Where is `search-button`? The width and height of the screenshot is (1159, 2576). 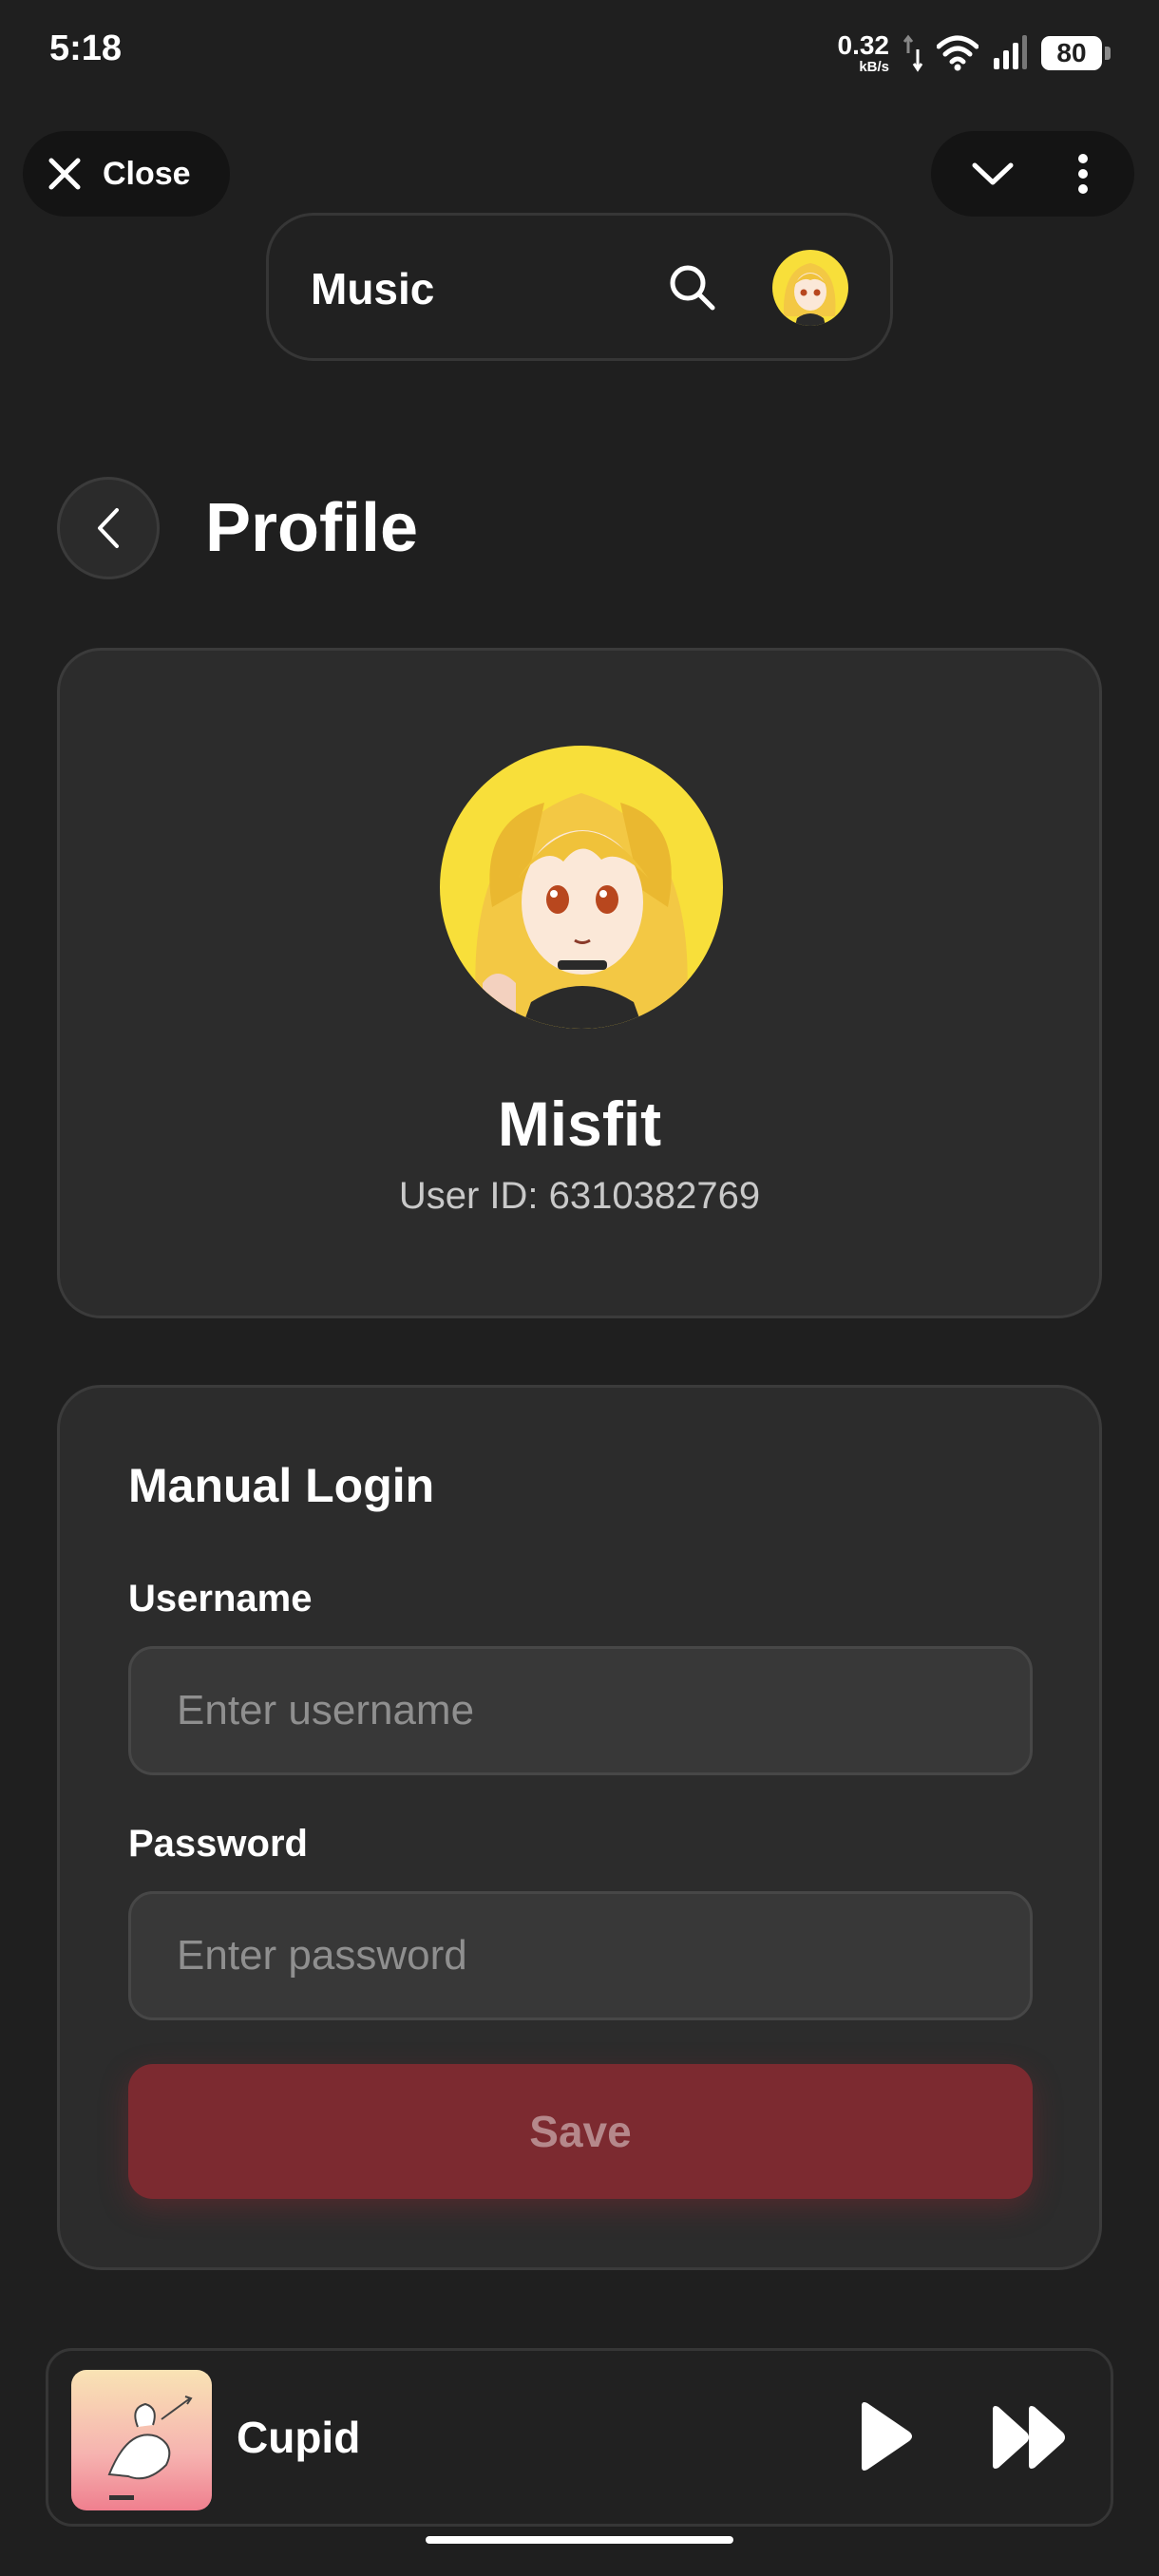 search-button is located at coordinates (692, 290).